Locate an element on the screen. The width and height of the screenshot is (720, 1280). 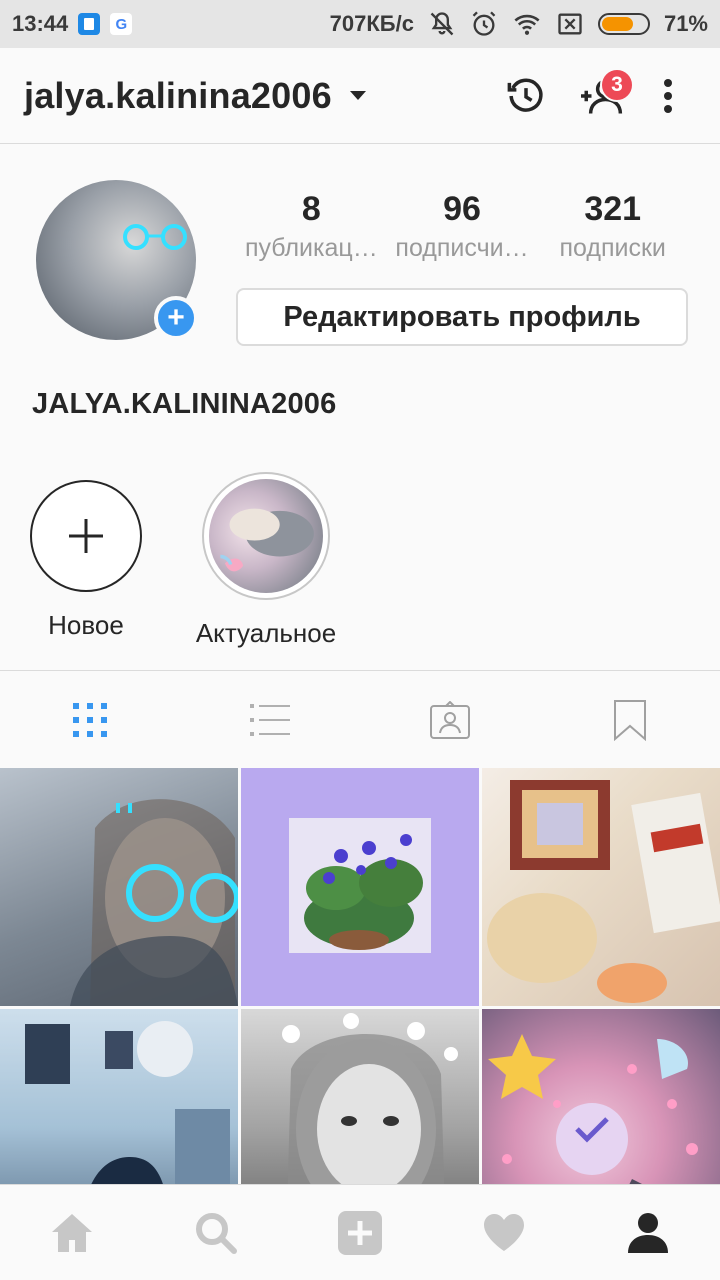
following-stat: 321 подписки is located at coordinates (612, 226).